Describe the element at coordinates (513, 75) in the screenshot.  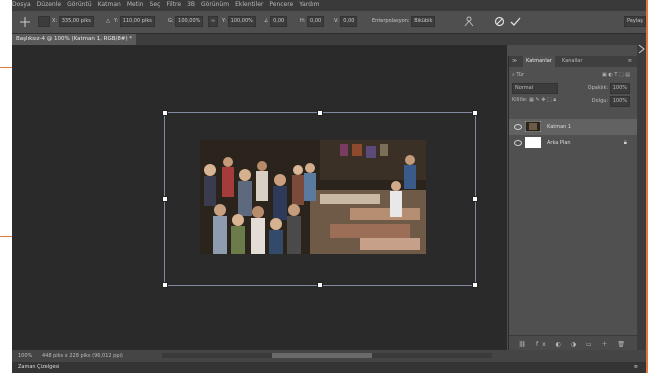
I see `search-icon: ⌕` at that location.